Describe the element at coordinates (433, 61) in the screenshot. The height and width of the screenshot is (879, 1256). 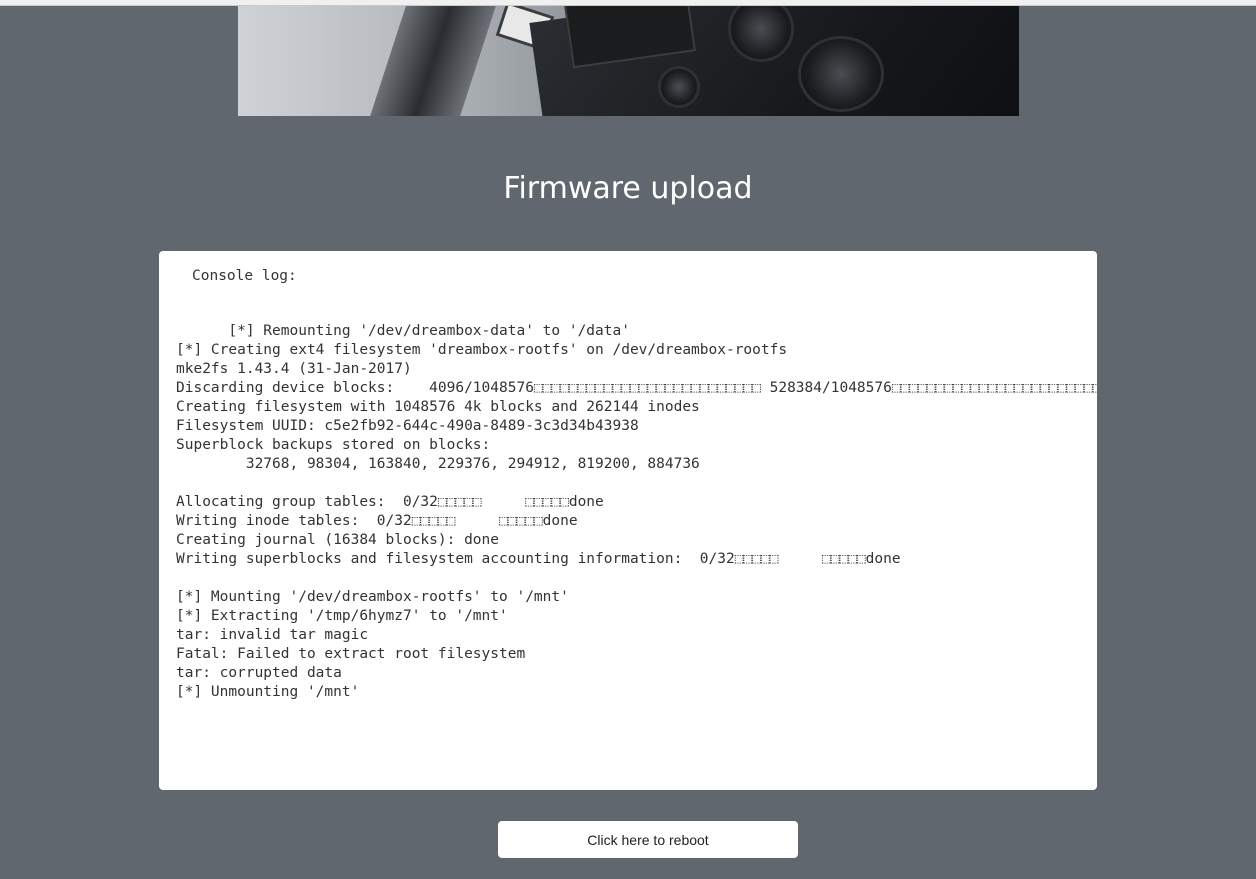
I see `banner-connector-shape` at that location.